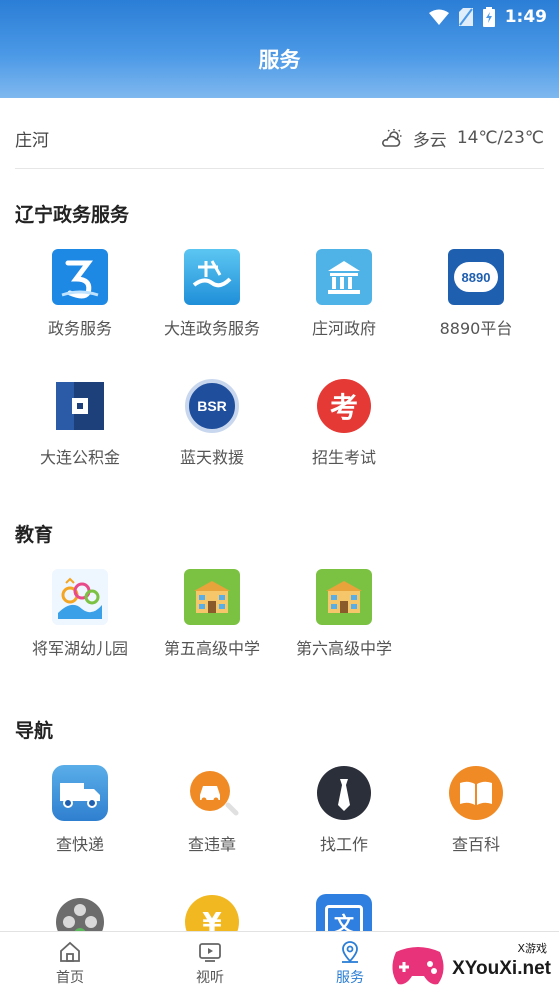 Image resolution: width=559 pixels, height=994 pixels. What do you see at coordinates (79, 648) in the screenshot?
I see `tile-label: 将军湖幼儿园` at bounding box center [79, 648].